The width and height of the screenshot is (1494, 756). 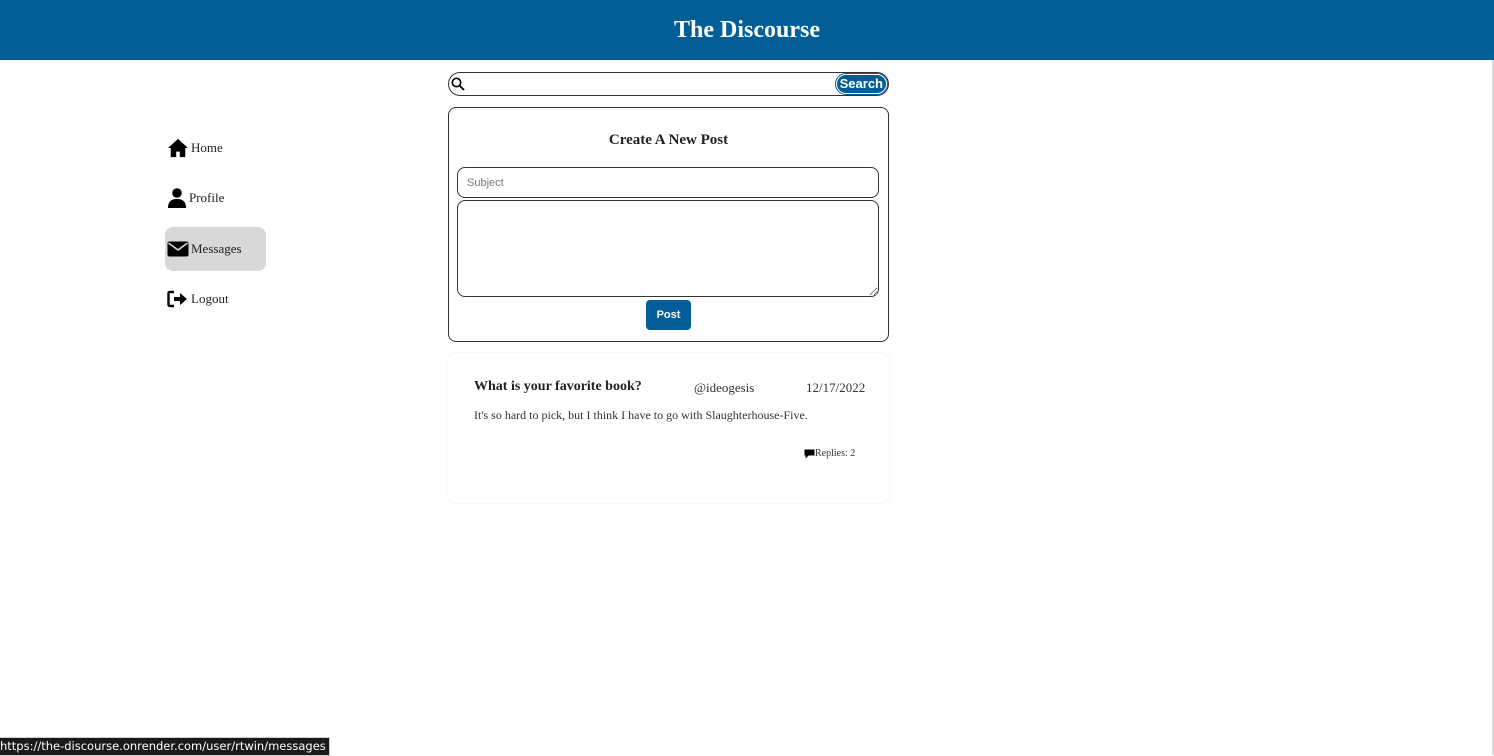 What do you see at coordinates (668, 182) in the screenshot?
I see `subject-input` at bounding box center [668, 182].